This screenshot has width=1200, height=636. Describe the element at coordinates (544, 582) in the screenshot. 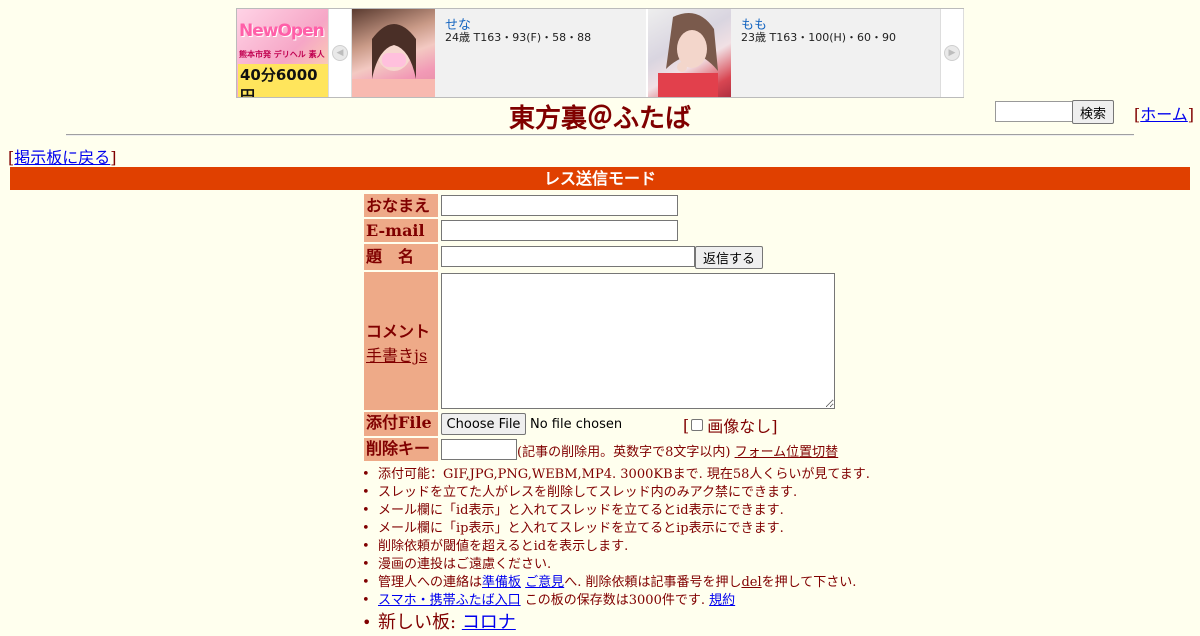

I see `feedback-link: ご意見` at that location.